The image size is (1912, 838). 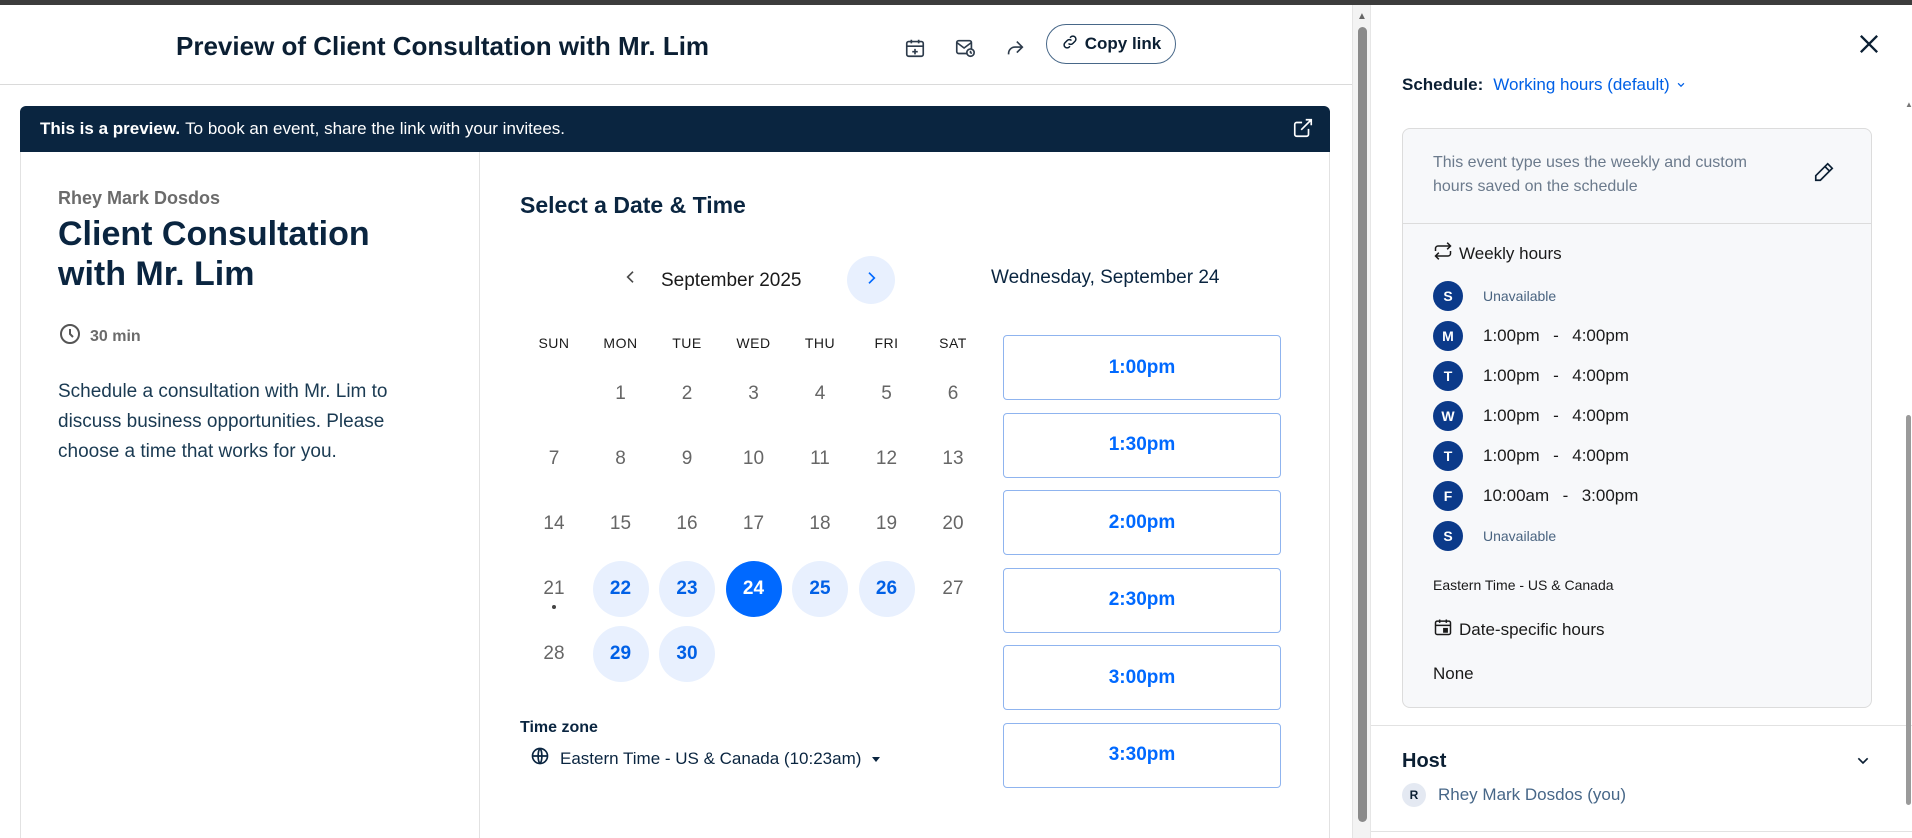 What do you see at coordinates (1443, 253) in the screenshot?
I see `repeat-icon` at bounding box center [1443, 253].